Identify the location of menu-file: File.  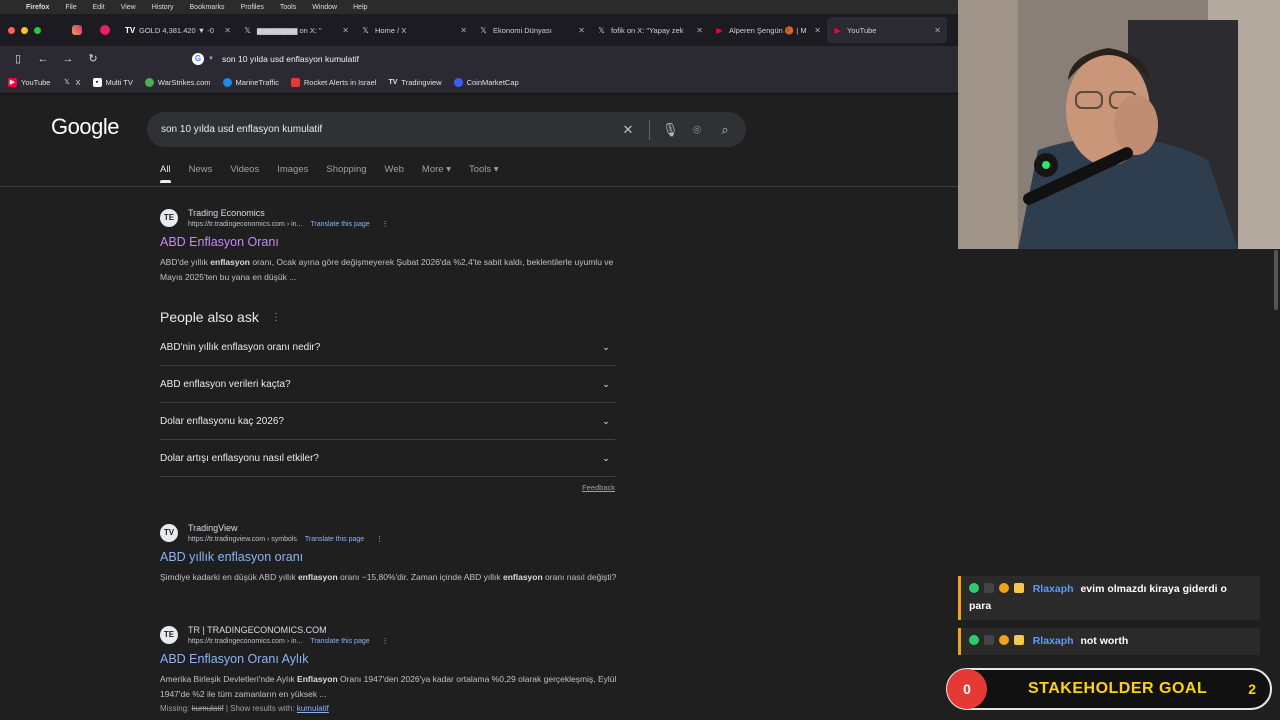
(70, 7).